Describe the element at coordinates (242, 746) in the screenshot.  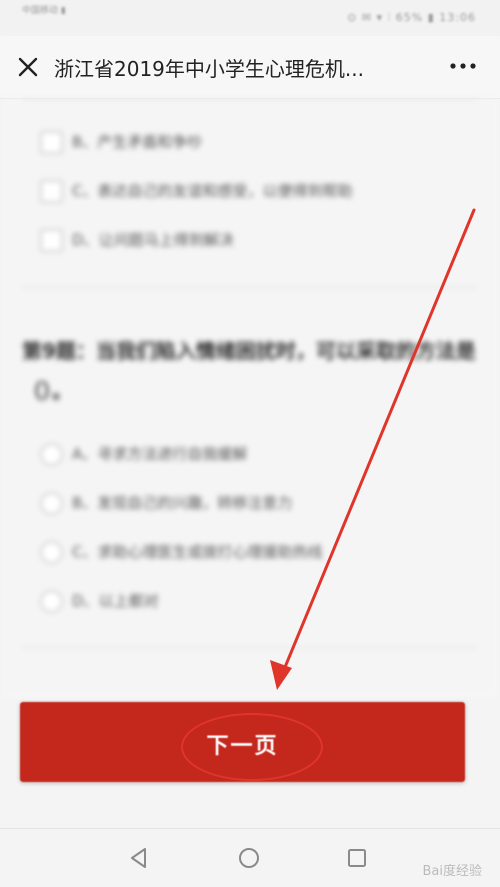
I see `next-page-label: 下一页` at that location.